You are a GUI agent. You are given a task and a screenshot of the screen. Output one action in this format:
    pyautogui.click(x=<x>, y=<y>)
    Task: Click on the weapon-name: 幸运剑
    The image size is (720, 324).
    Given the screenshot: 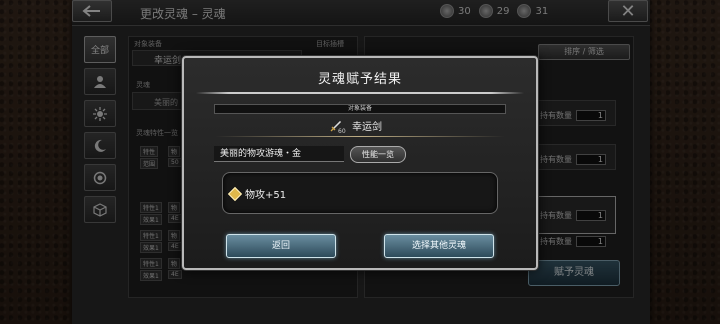 What is the action you would take?
    pyautogui.click(x=367, y=127)
    